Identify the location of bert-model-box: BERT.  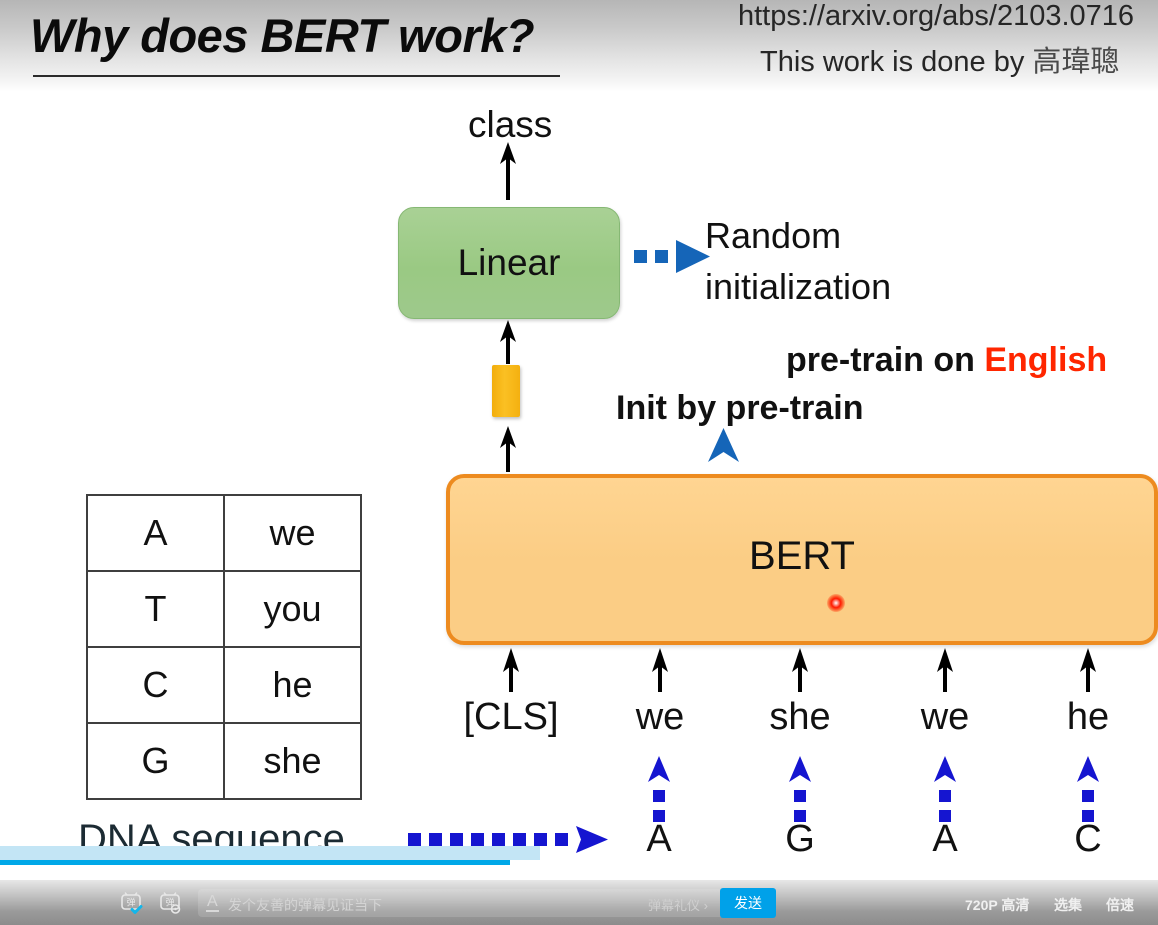
(802, 559).